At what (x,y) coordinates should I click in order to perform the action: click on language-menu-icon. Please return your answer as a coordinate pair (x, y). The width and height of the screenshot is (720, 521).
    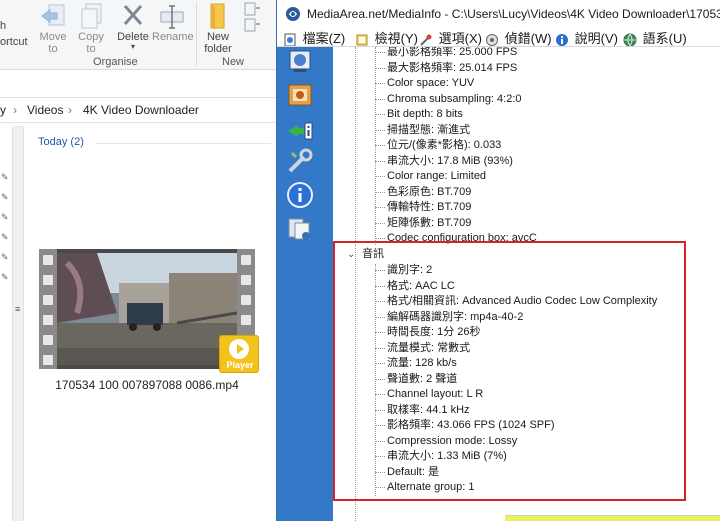
    Looking at the image, I should click on (630, 40).